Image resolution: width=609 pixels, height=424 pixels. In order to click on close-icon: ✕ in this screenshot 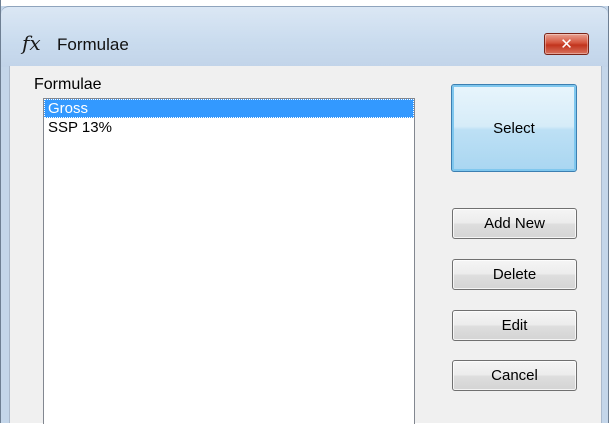, I will do `click(566, 44)`.